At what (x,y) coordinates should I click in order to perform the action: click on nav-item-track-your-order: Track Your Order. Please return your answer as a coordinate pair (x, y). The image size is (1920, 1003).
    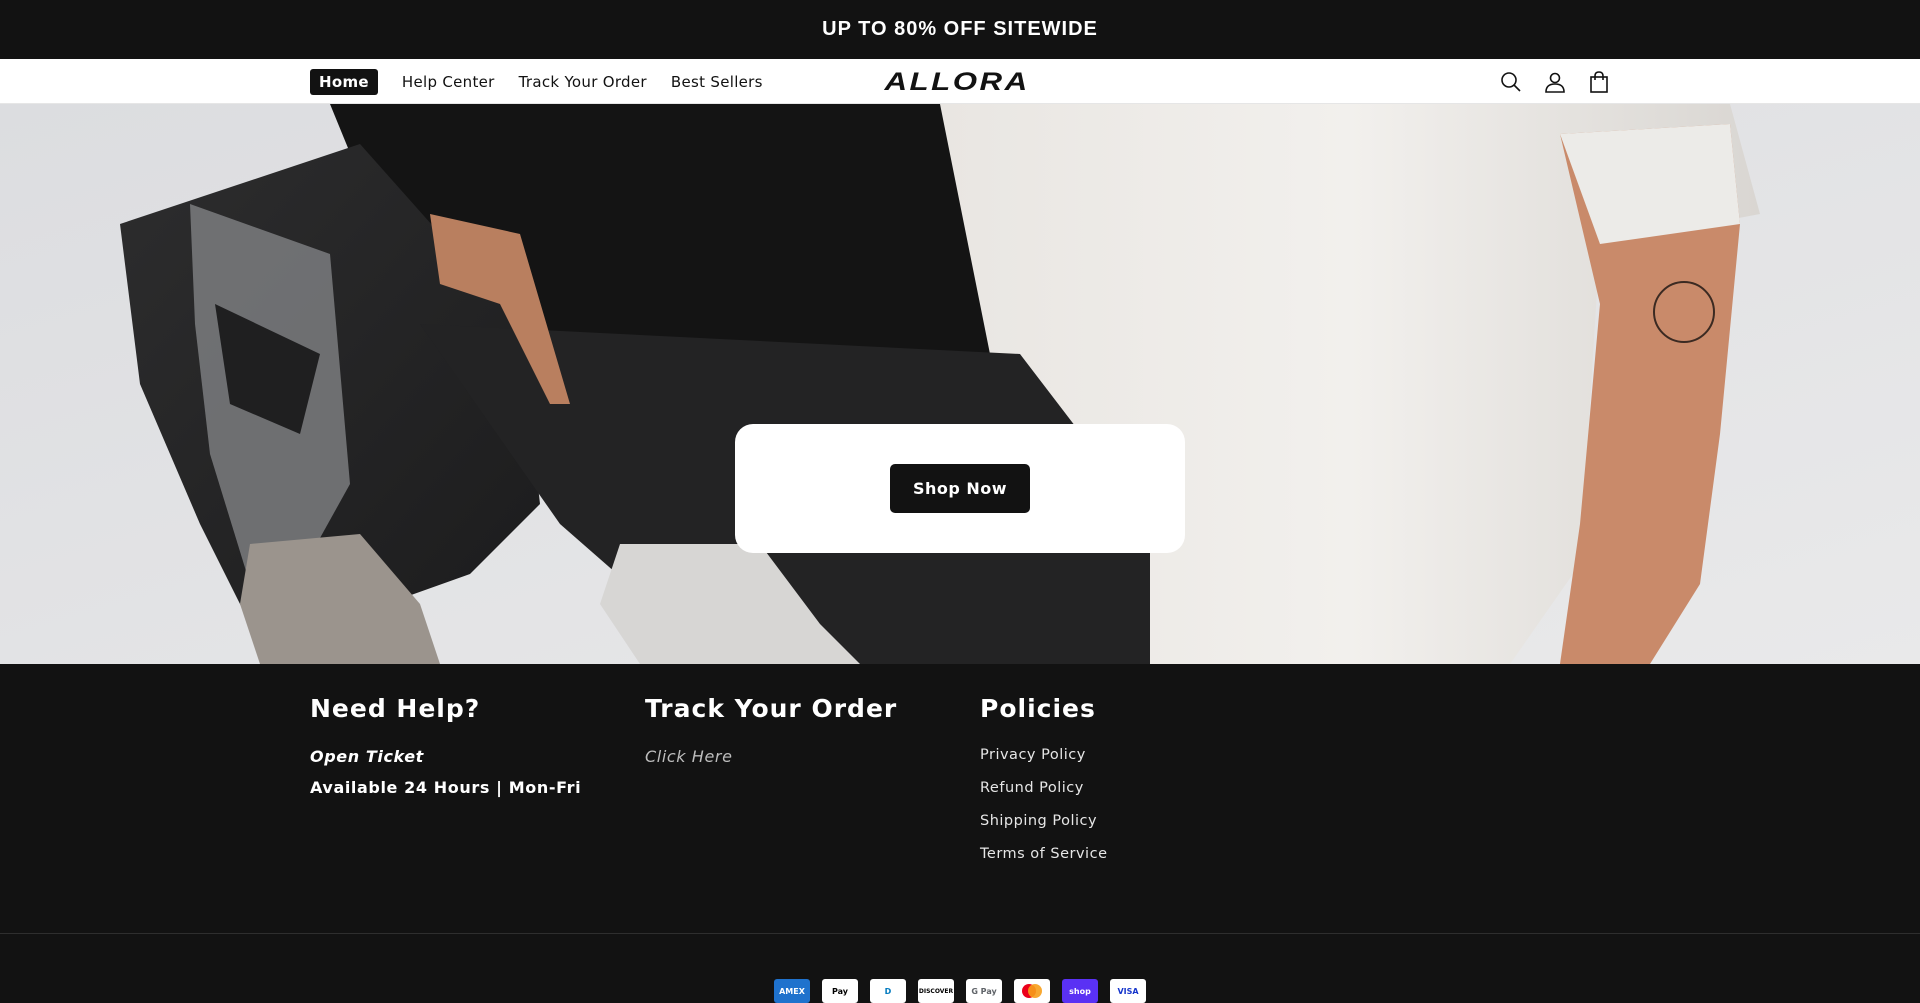
    Looking at the image, I should click on (583, 82).